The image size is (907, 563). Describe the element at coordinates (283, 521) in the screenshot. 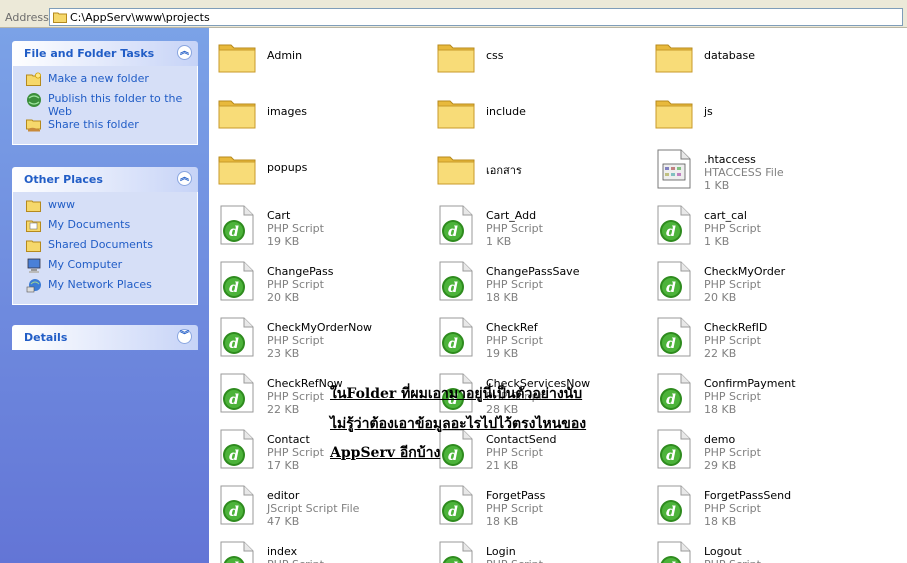

I see `file-size: 47 KB` at that location.